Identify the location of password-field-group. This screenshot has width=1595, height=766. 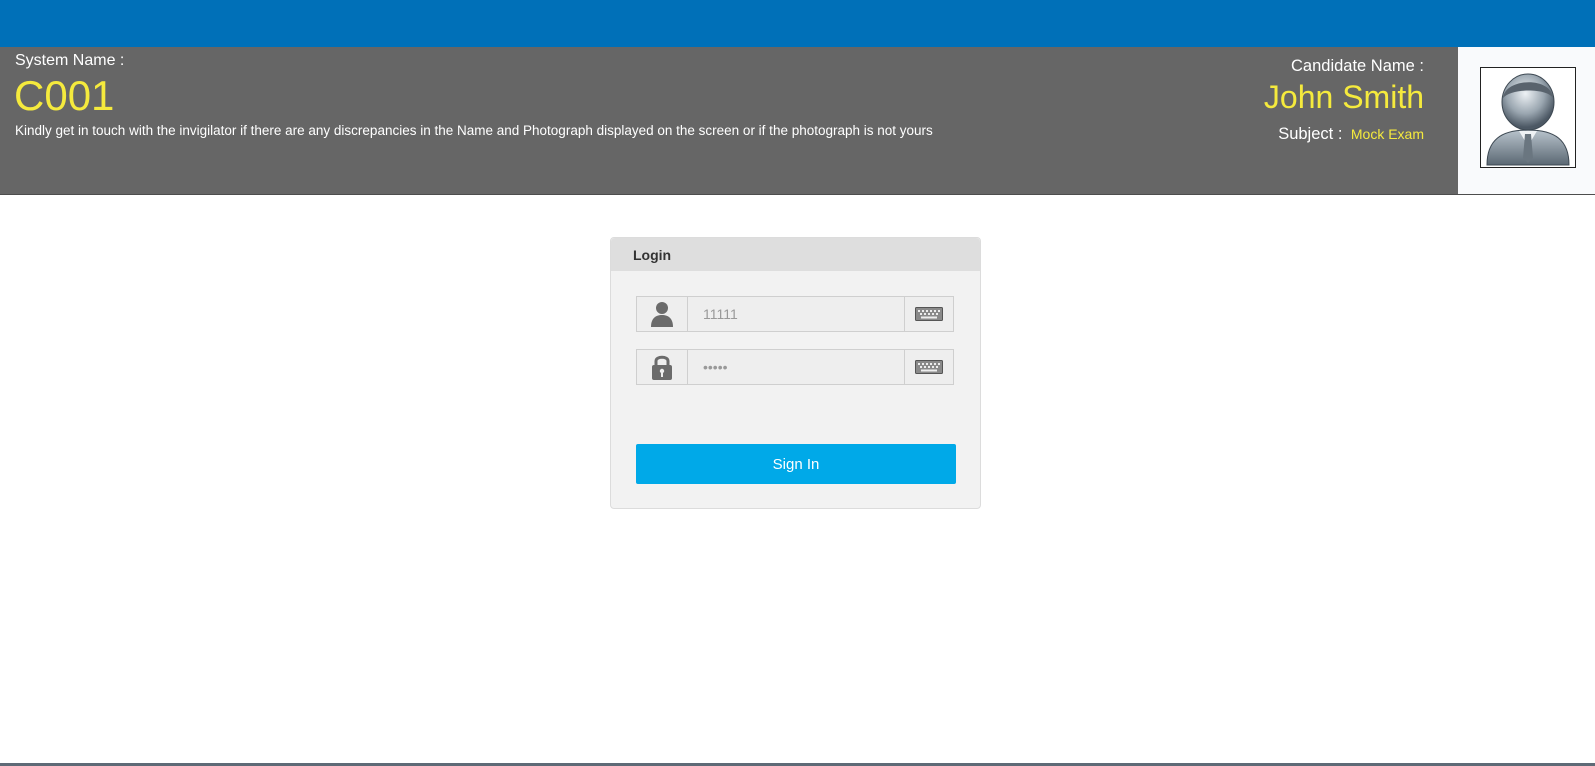
(795, 367).